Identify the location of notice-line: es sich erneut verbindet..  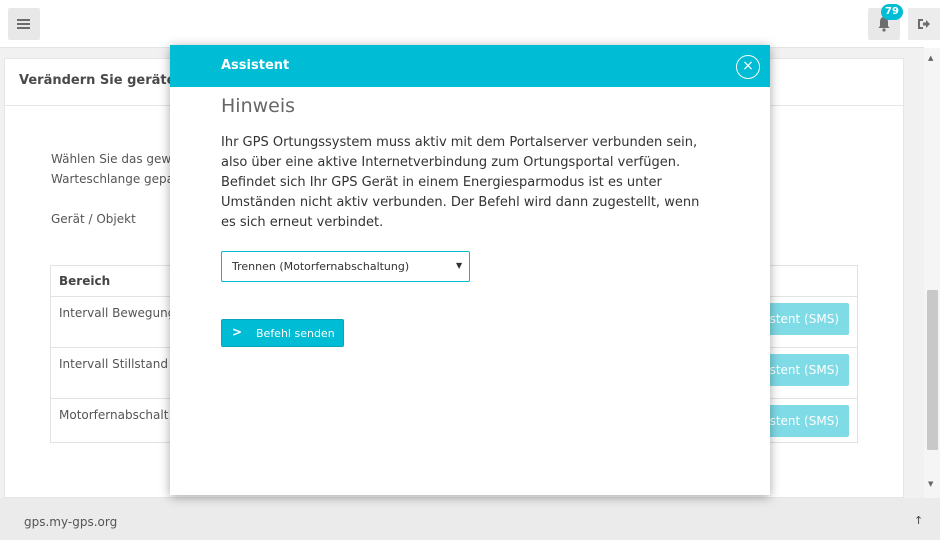
(302, 222).